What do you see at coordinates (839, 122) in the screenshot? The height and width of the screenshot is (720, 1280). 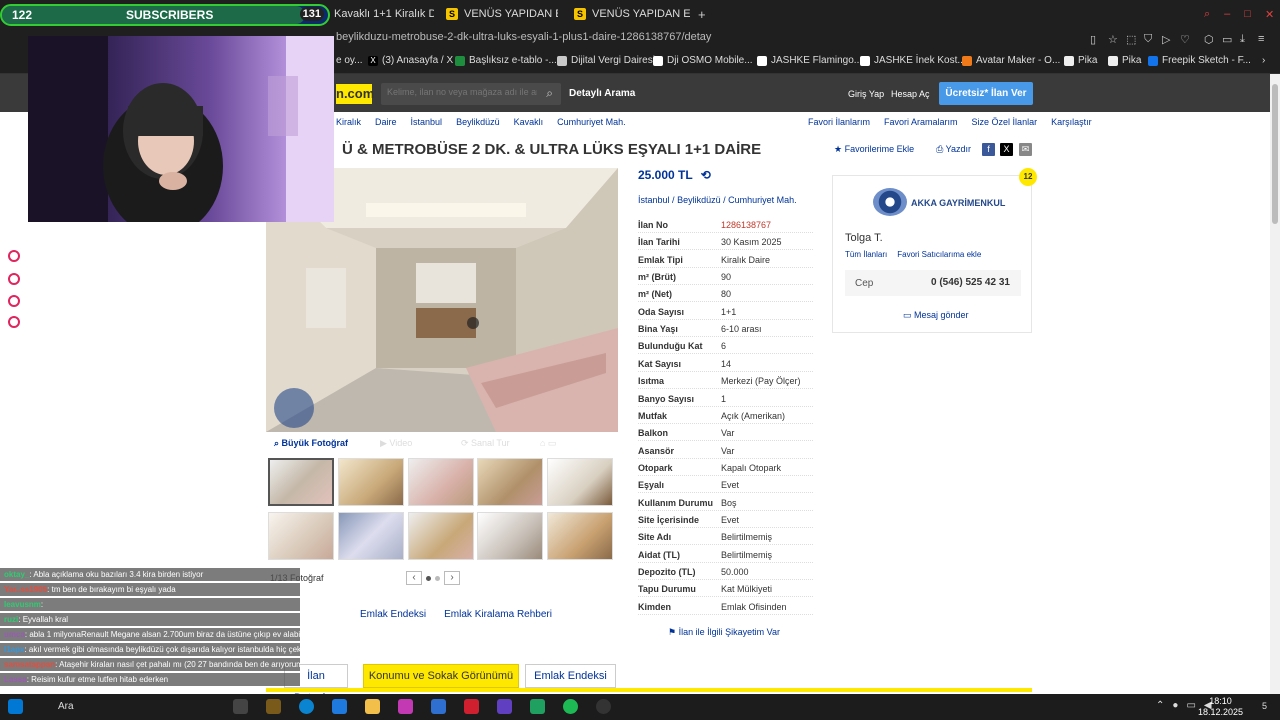 I see `favorite-ads-link: Favori İlanlarım` at bounding box center [839, 122].